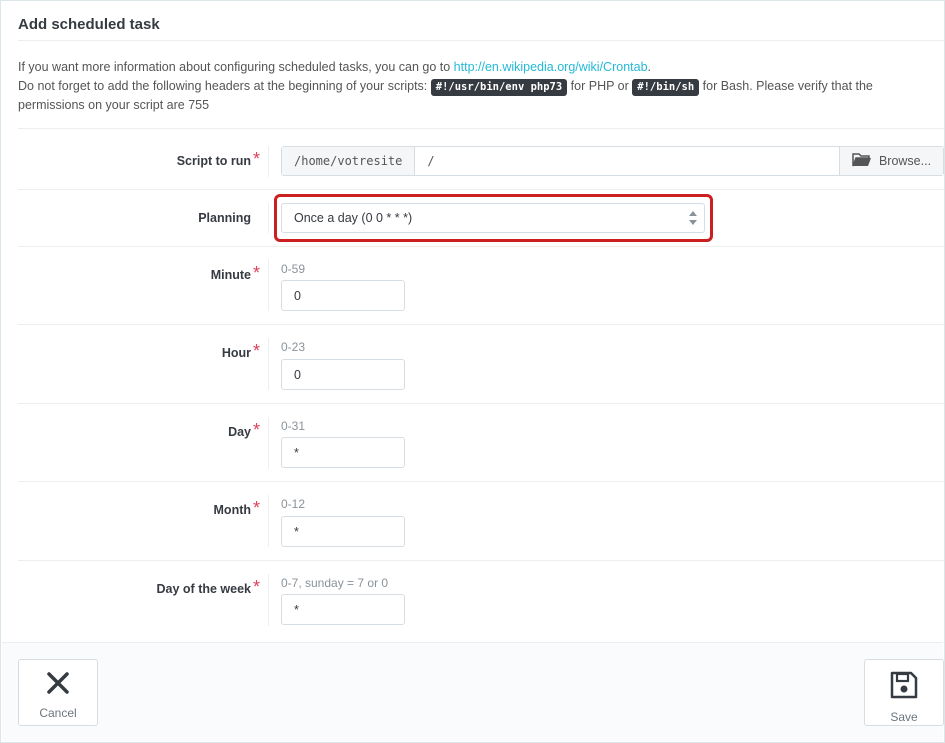  What do you see at coordinates (224, 218) in the screenshot?
I see `planning-label: Planning` at bounding box center [224, 218].